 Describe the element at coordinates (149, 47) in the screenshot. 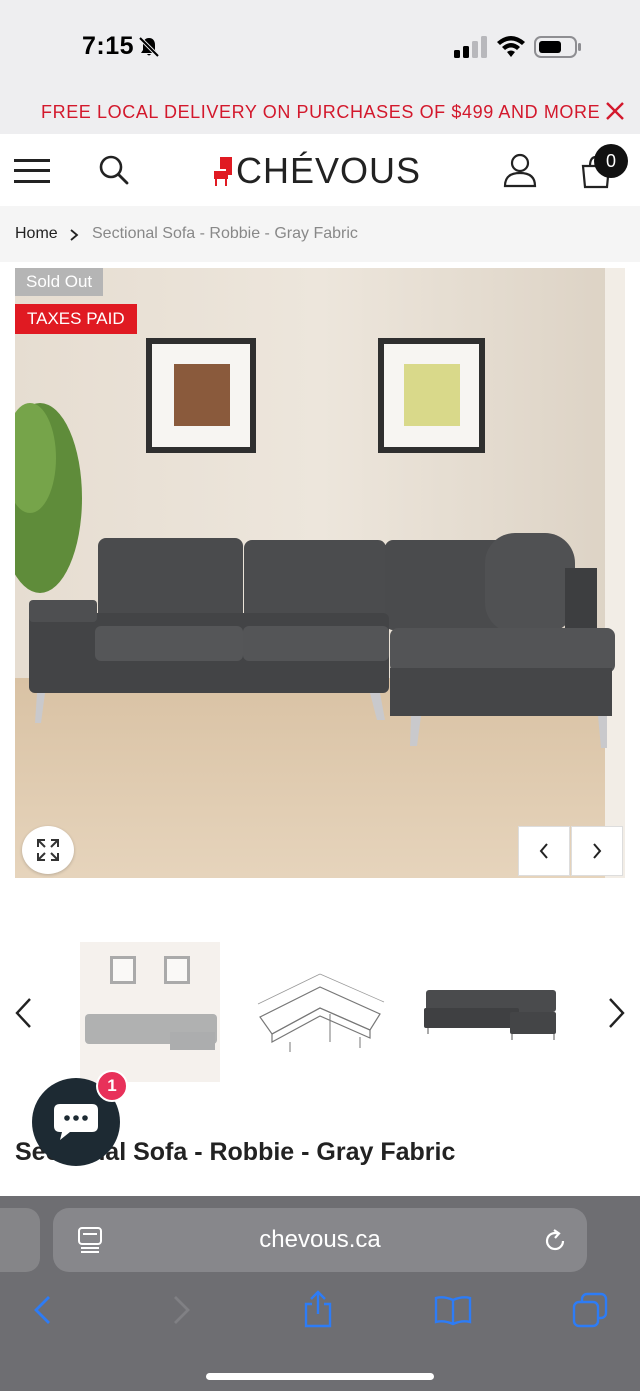

I see `bell-slash-icon` at that location.